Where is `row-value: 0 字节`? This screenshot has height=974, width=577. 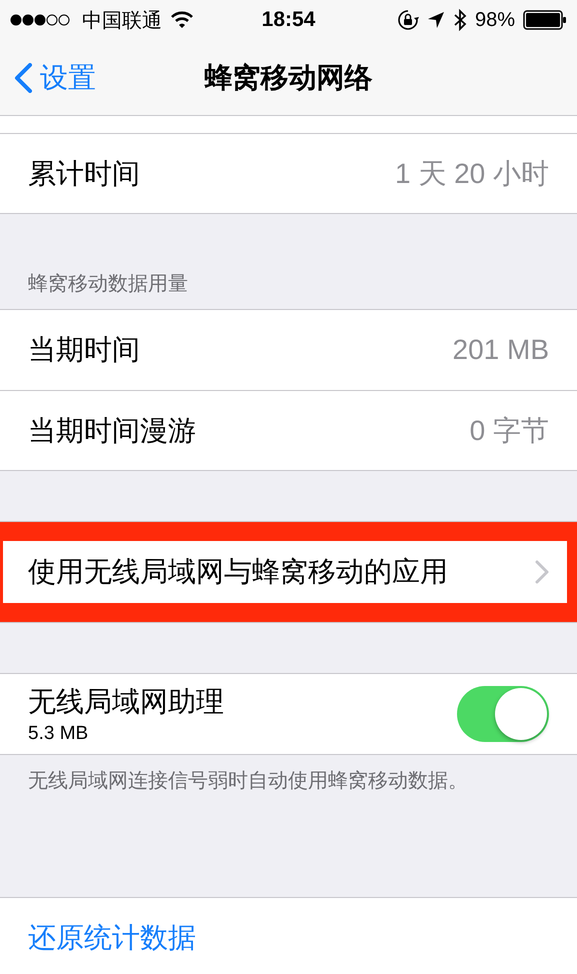
row-value: 0 字节 is located at coordinates (509, 431).